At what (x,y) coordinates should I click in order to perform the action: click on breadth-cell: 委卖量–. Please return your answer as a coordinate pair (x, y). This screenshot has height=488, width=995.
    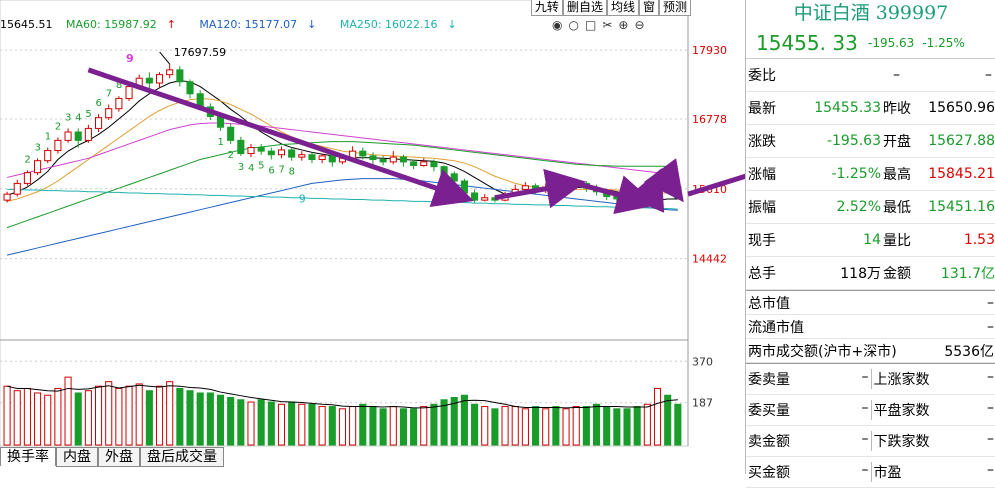
    Looking at the image, I should click on (808, 379).